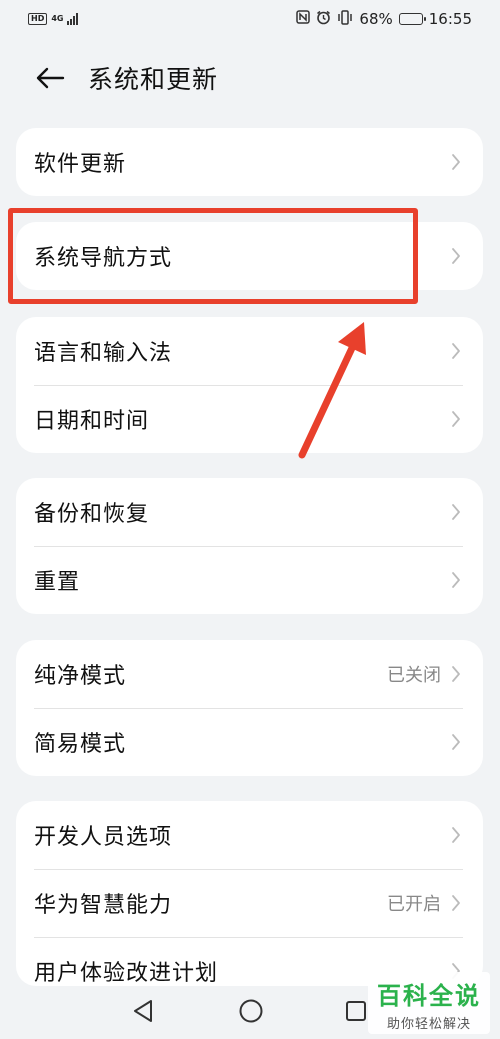 This screenshot has height=1039, width=500. I want to click on settings-item-label: 重置, so click(57, 582).